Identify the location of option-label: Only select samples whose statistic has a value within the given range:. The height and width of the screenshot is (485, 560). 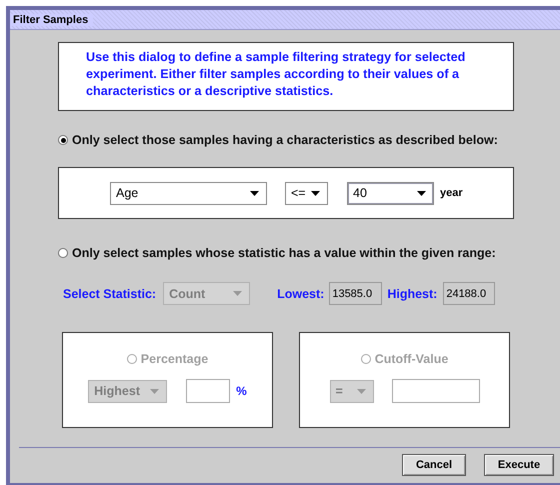
(284, 253).